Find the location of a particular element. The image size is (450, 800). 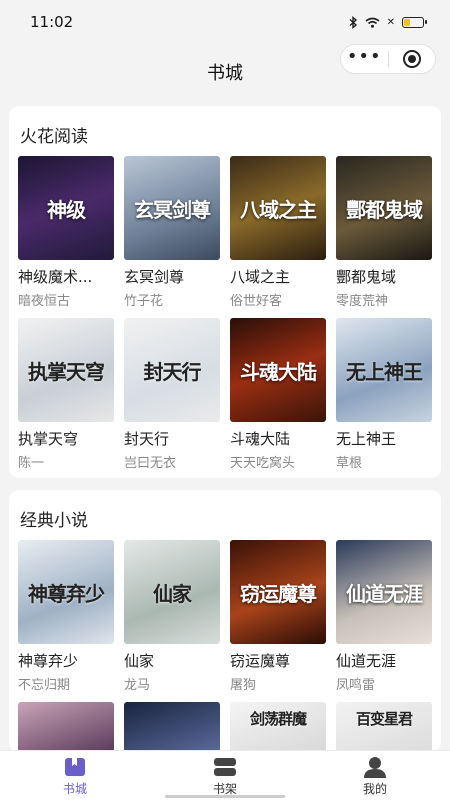

status-icons: ✕ is located at coordinates (388, 22).